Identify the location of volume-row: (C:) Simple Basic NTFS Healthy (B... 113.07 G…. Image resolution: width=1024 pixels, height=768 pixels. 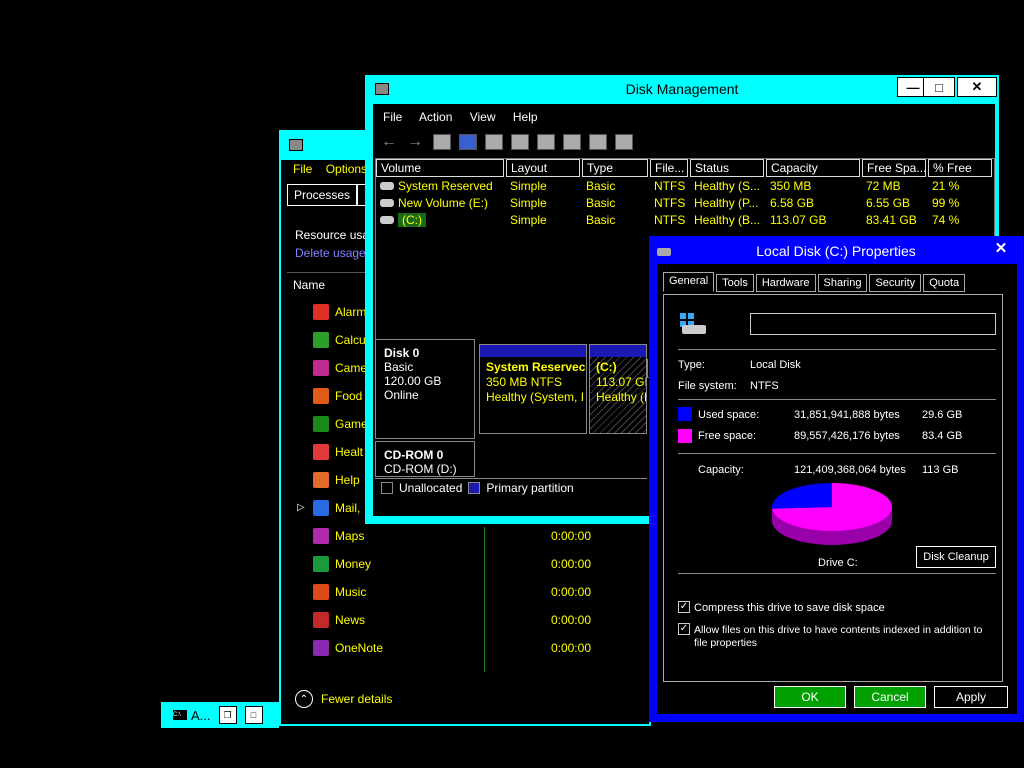
(685, 219).